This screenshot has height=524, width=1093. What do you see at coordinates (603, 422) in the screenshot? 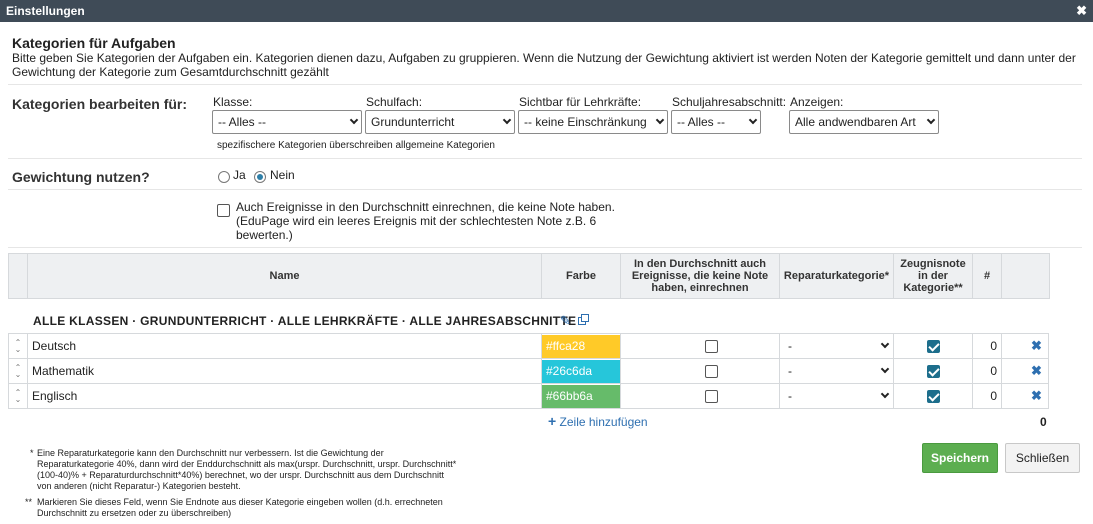
I see `add-row-label: Zeile hinzufügen` at bounding box center [603, 422].